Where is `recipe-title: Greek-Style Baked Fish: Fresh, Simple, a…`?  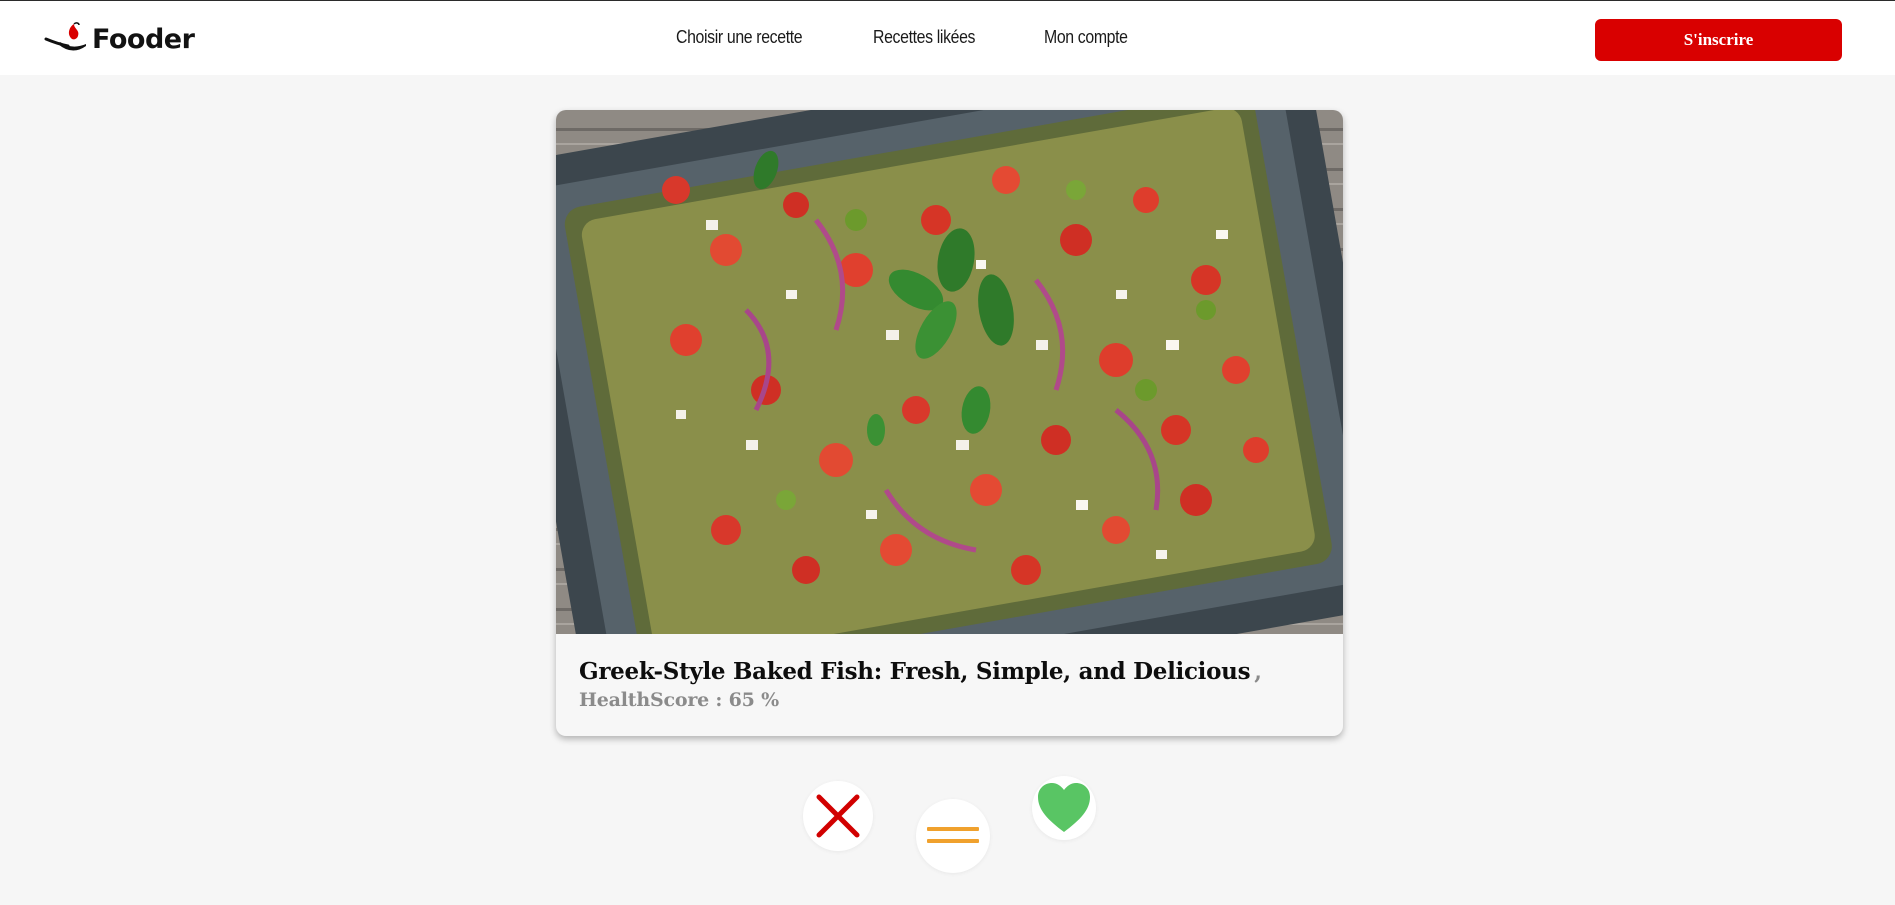 recipe-title: Greek-Style Baked Fish: Fresh, Simple, a… is located at coordinates (949, 671).